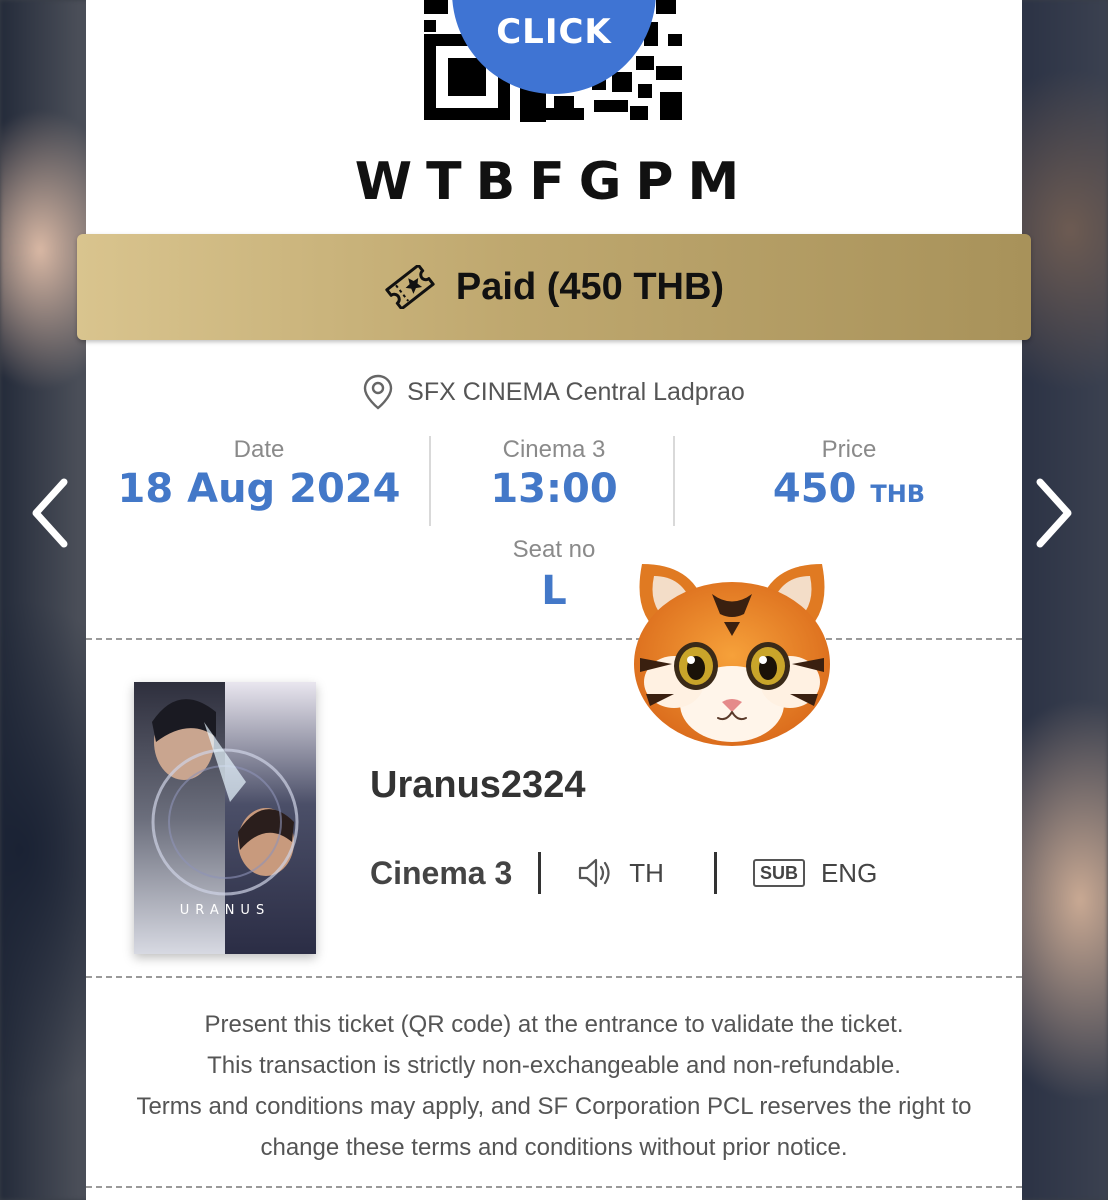 The image size is (1108, 1200). I want to click on price-value-row: 450 THB, so click(849, 489).